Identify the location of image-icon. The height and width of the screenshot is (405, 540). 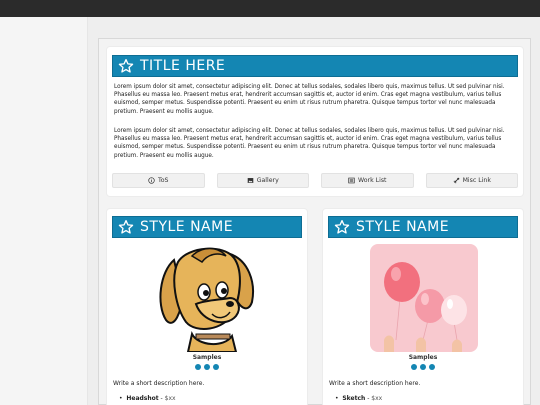
(250, 180).